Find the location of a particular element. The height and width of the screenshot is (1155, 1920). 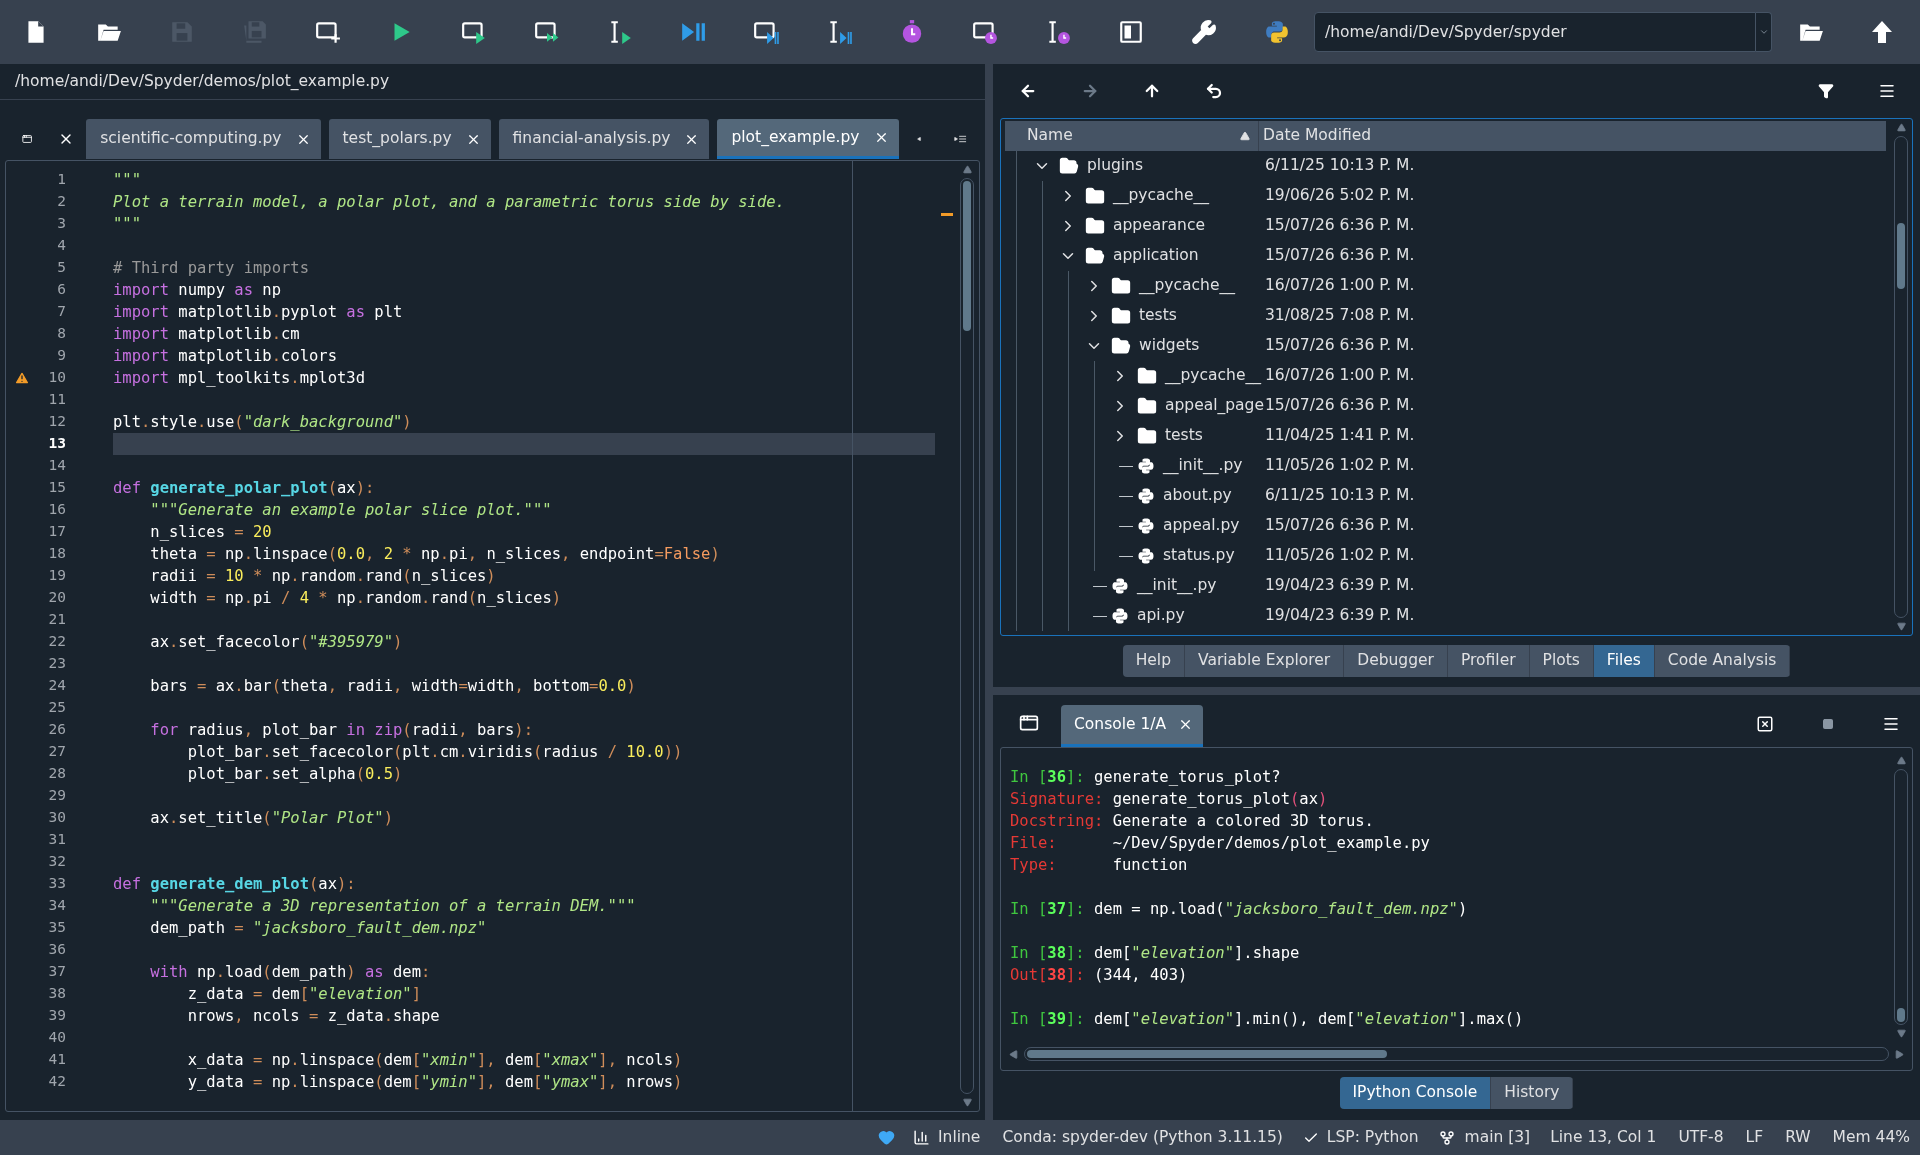

file-name: appeal.py is located at coordinates (1201, 526).